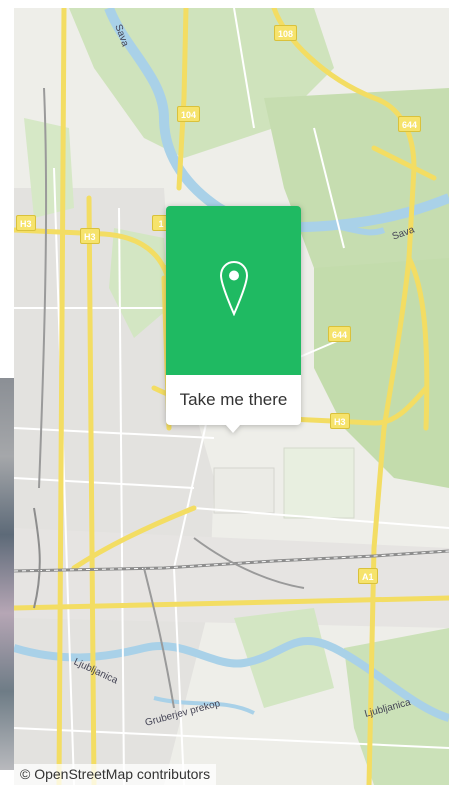 Image resolution: width=449 pixels, height=785 pixels. What do you see at coordinates (286, 33) in the screenshot?
I see `road-shield: 108` at bounding box center [286, 33].